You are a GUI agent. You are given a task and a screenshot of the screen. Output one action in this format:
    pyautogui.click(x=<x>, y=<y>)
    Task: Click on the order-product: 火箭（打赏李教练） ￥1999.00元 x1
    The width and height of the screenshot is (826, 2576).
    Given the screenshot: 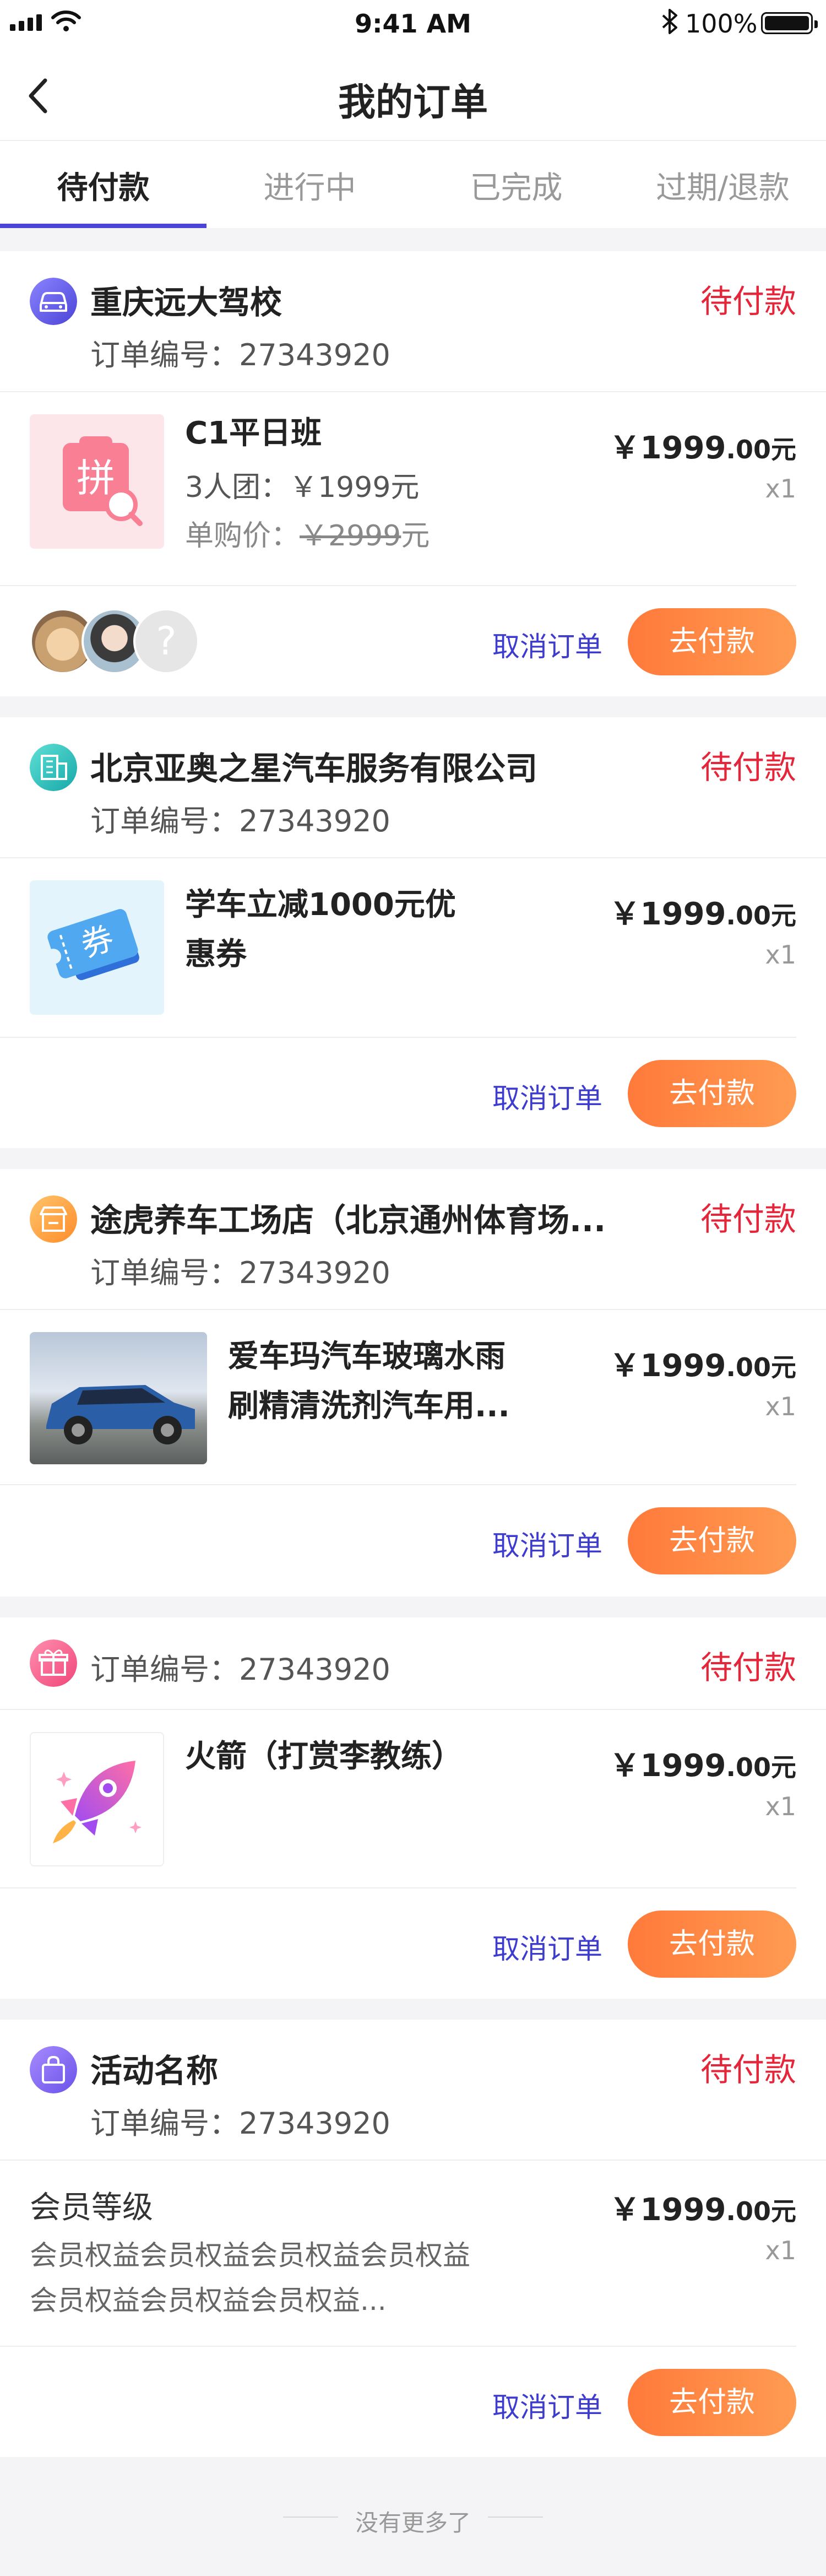 What is the action you would take?
    pyautogui.click(x=398, y=1799)
    